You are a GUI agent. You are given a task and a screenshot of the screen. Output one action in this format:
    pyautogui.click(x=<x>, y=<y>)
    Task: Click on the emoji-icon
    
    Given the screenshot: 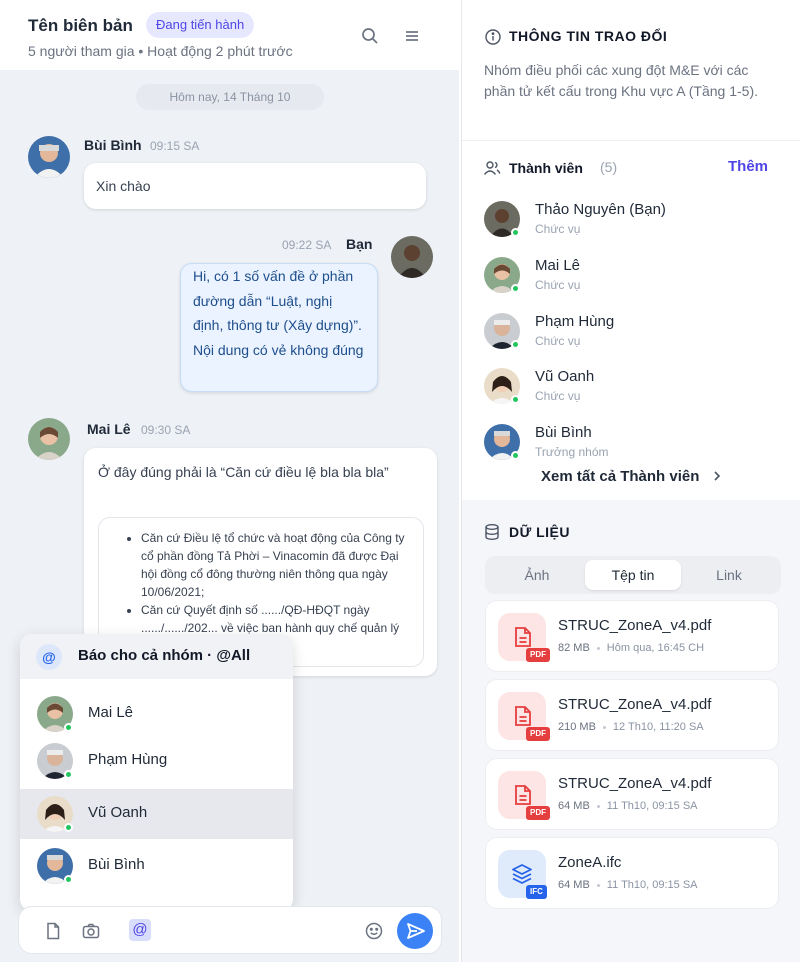 What is the action you would take?
    pyautogui.click(x=374, y=931)
    